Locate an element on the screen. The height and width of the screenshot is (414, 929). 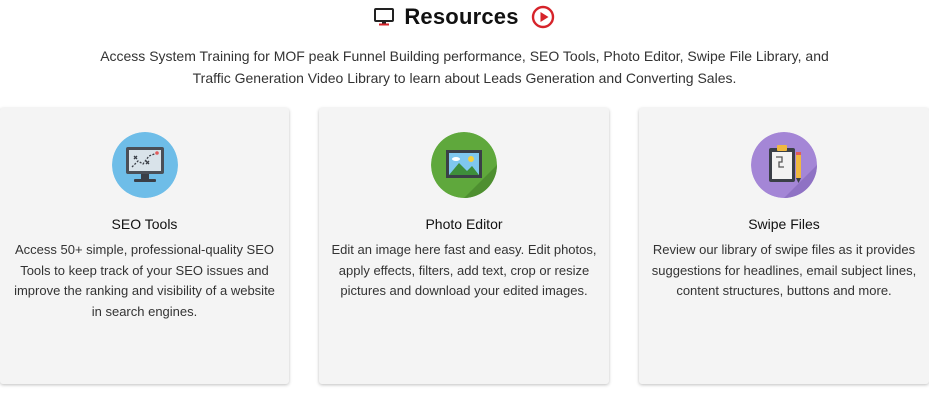
card-title: Swipe Files is located at coordinates (784, 224).